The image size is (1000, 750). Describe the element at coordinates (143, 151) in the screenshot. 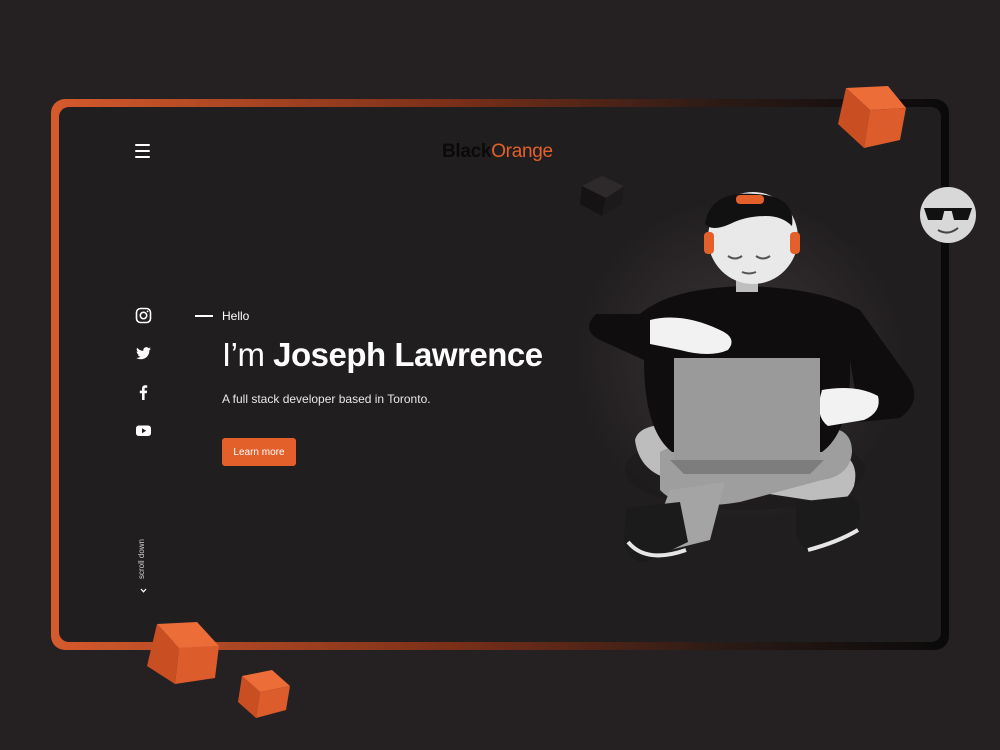

I see `hamburger-menu-button` at that location.